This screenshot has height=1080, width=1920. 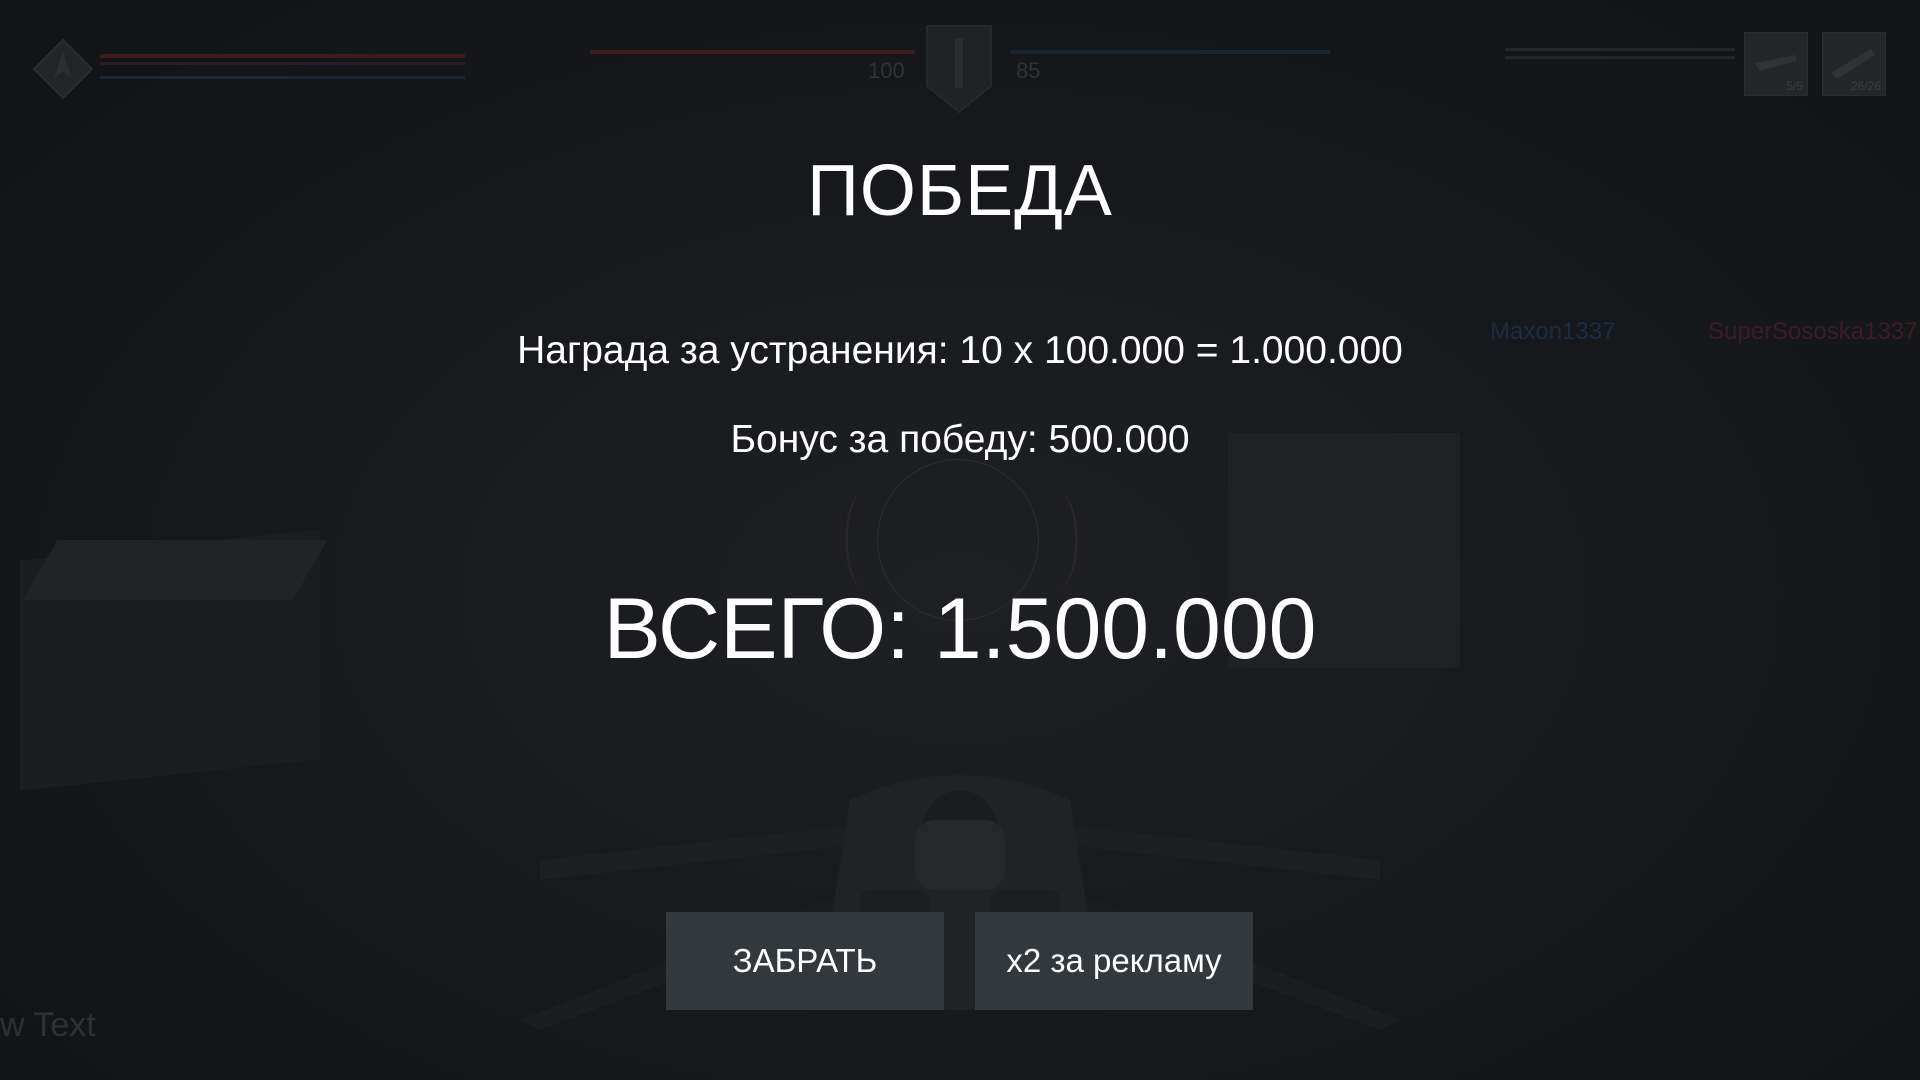 What do you see at coordinates (1776, 64) in the screenshot?
I see `weapon-slot-primary: 5/5` at bounding box center [1776, 64].